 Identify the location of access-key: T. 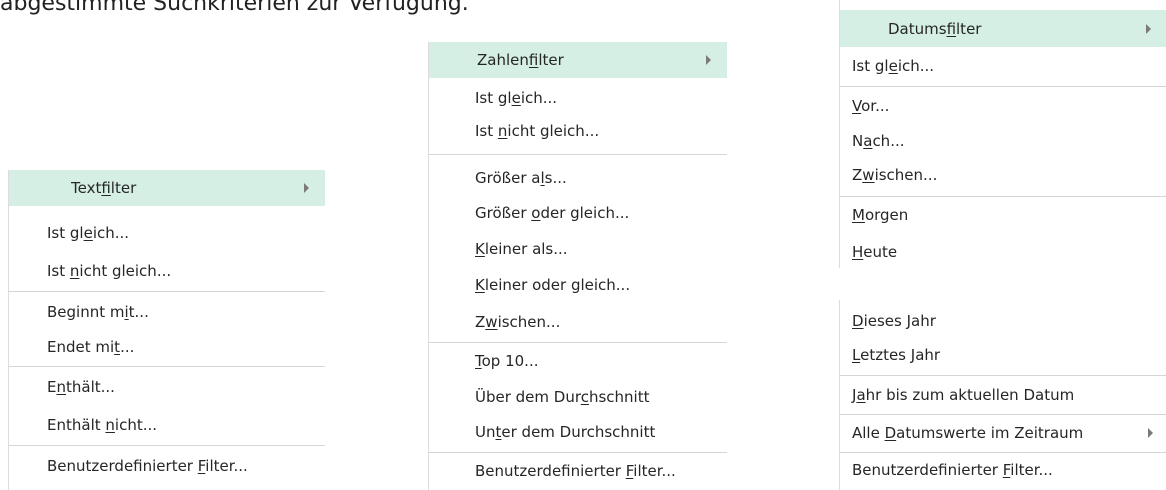
(478, 361).